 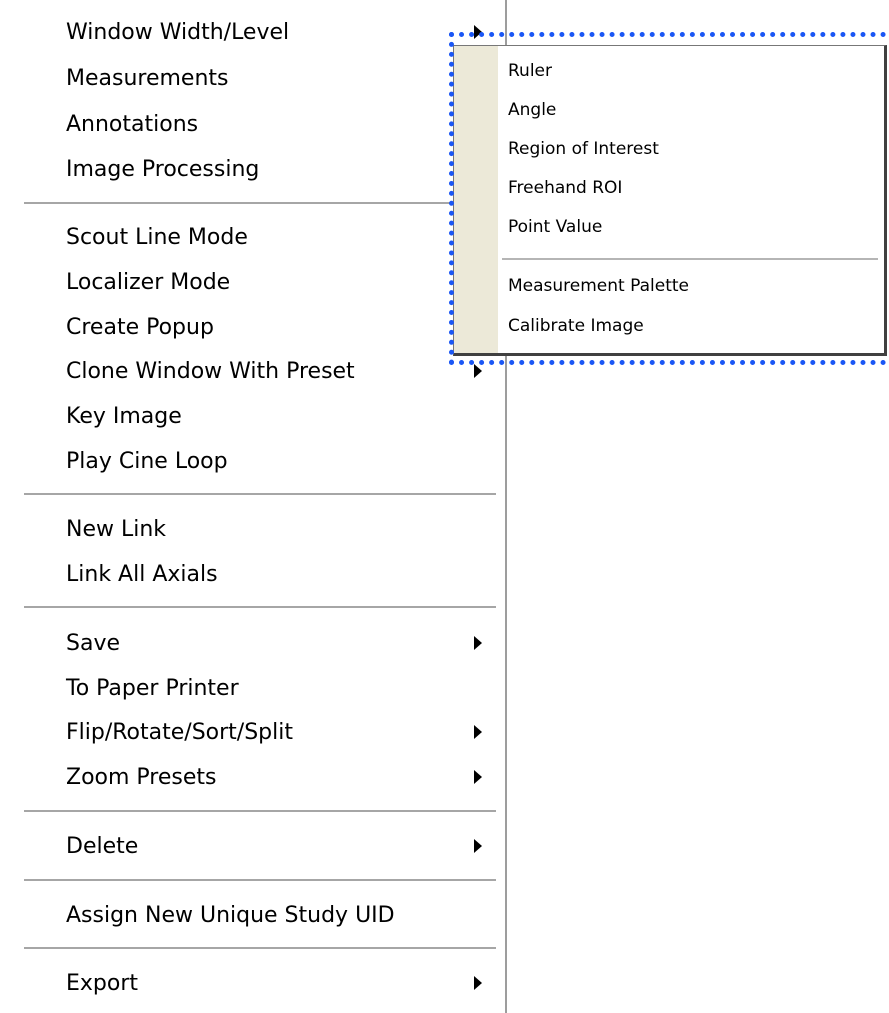 I want to click on menu-item-scout-line-mode: Scout Line Mode, so click(x=252, y=238).